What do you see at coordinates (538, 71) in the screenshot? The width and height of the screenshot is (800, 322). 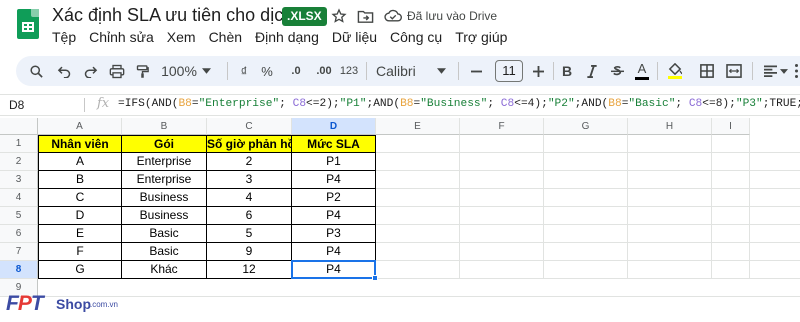 I see `plus-icon` at bounding box center [538, 71].